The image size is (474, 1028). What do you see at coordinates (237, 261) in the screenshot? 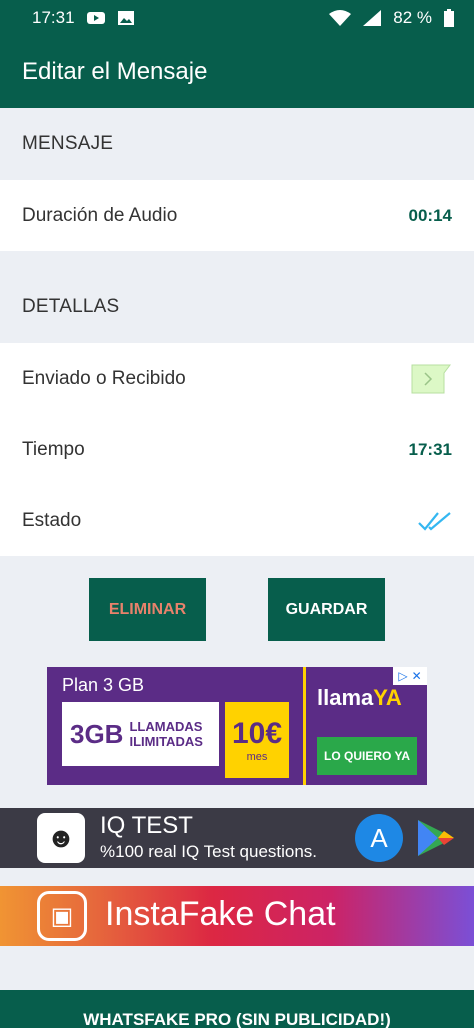
I see `section-gap` at bounding box center [237, 261].